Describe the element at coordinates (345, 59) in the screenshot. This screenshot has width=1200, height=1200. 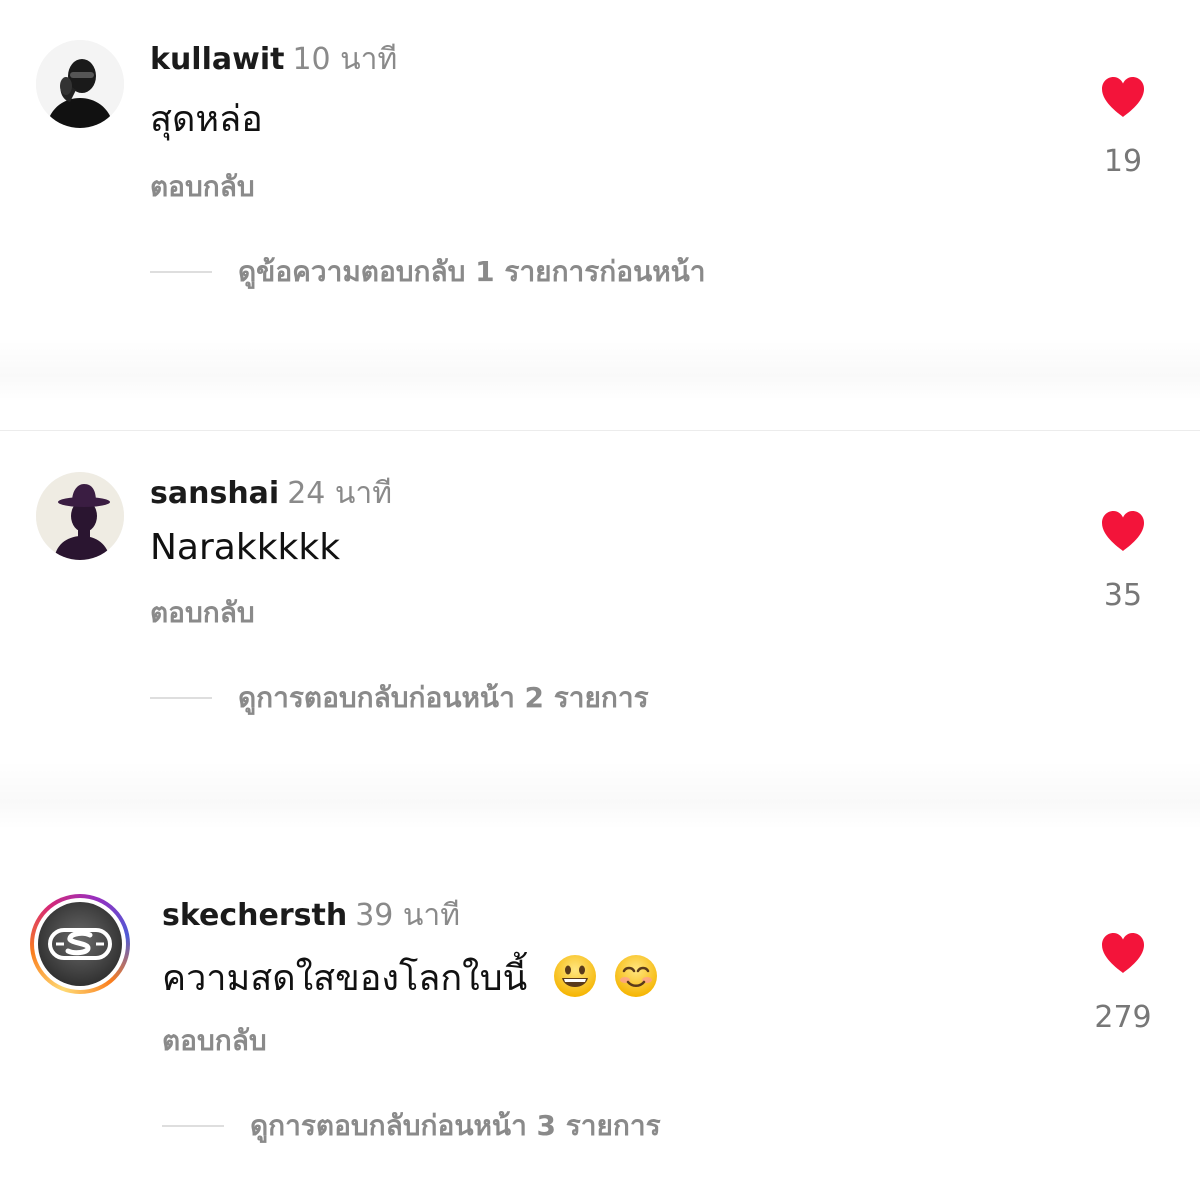
I see `comment-time: 10 นาที` at that location.